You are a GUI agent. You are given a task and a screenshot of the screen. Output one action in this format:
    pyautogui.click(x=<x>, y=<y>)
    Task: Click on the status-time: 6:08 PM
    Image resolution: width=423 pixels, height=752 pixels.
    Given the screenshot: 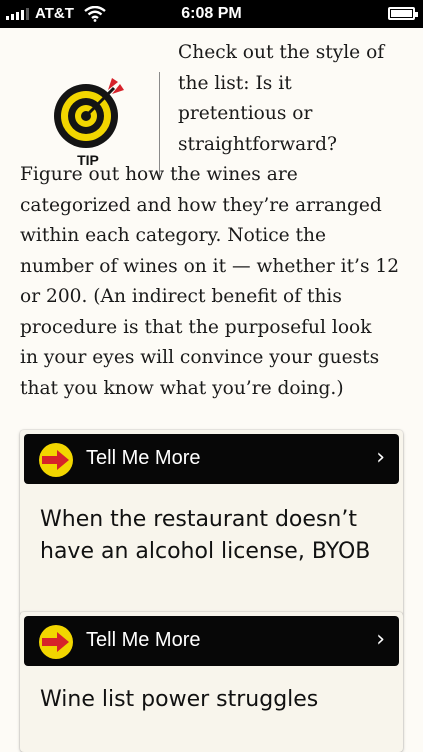 What is the action you would take?
    pyautogui.click(x=211, y=13)
    